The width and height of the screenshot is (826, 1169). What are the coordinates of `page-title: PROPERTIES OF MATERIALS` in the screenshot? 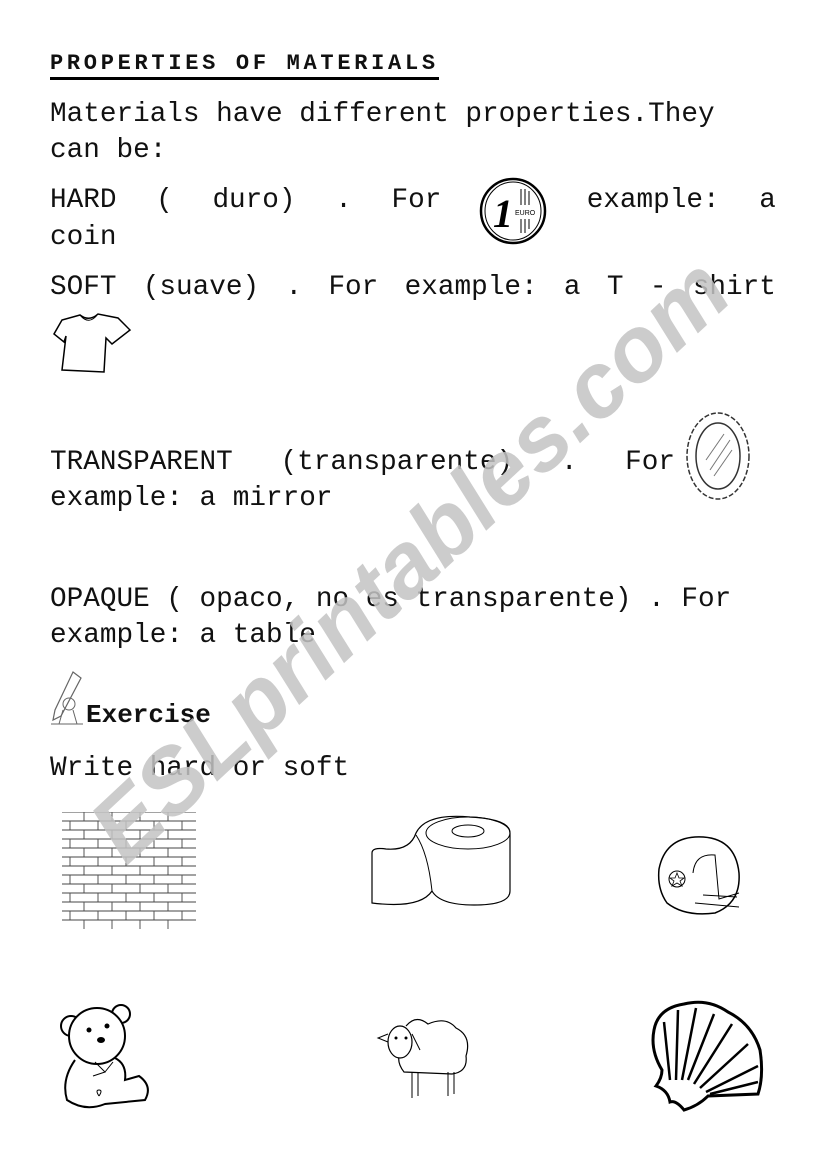 It's located at (244, 66).